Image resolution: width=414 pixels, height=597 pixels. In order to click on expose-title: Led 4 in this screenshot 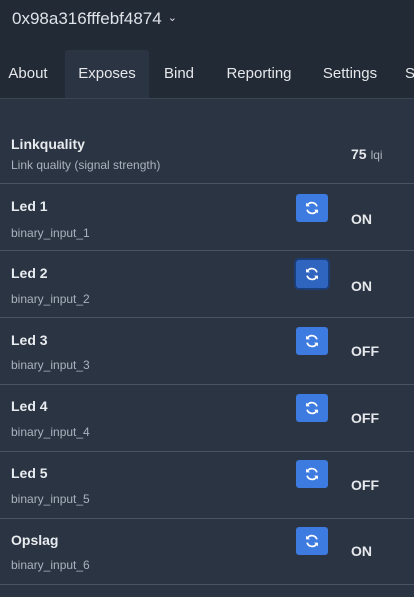, I will do `click(29, 406)`.